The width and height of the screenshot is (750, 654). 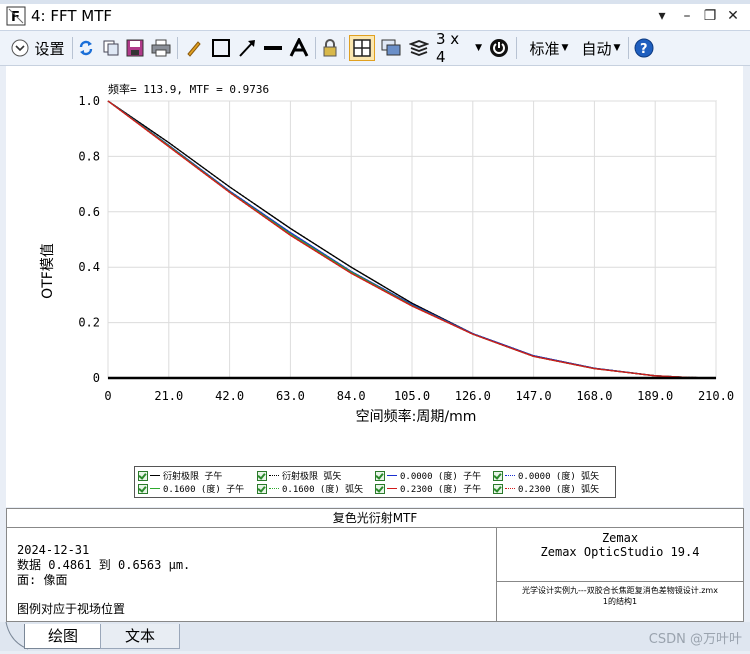 What do you see at coordinates (419, 48) in the screenshot?
I see `layers-icon` at bounding box center [419, 48].